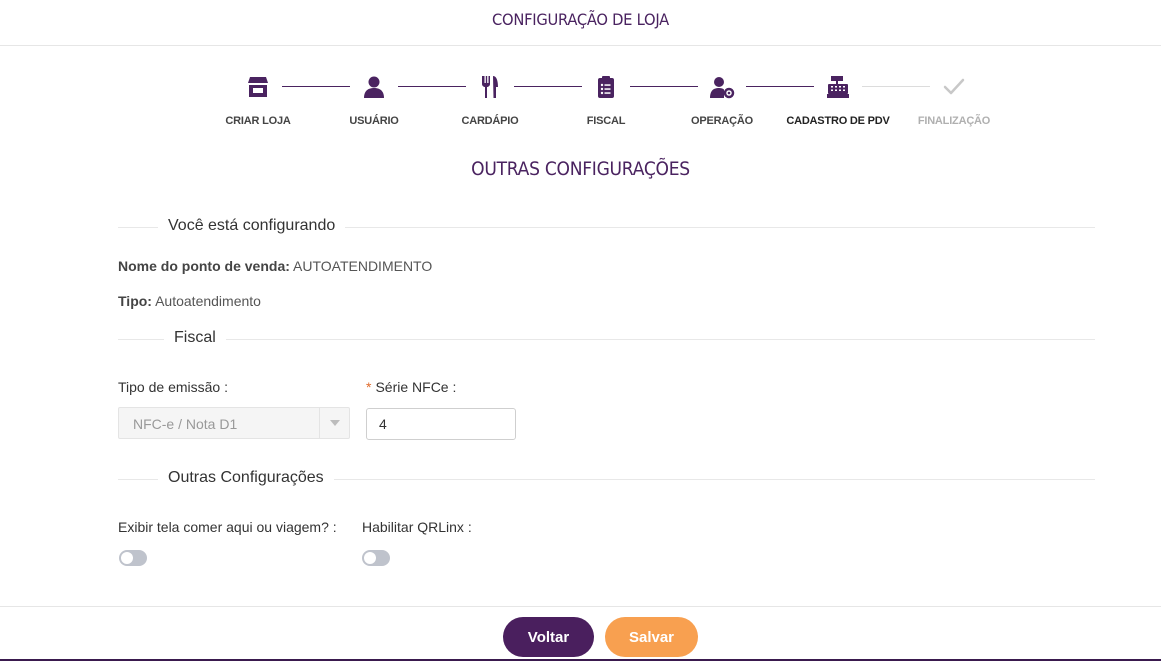 This screenshot has width=1161, height=661. I want to click on emission-type-label: Tipo de emissão :, so click(173, 387).